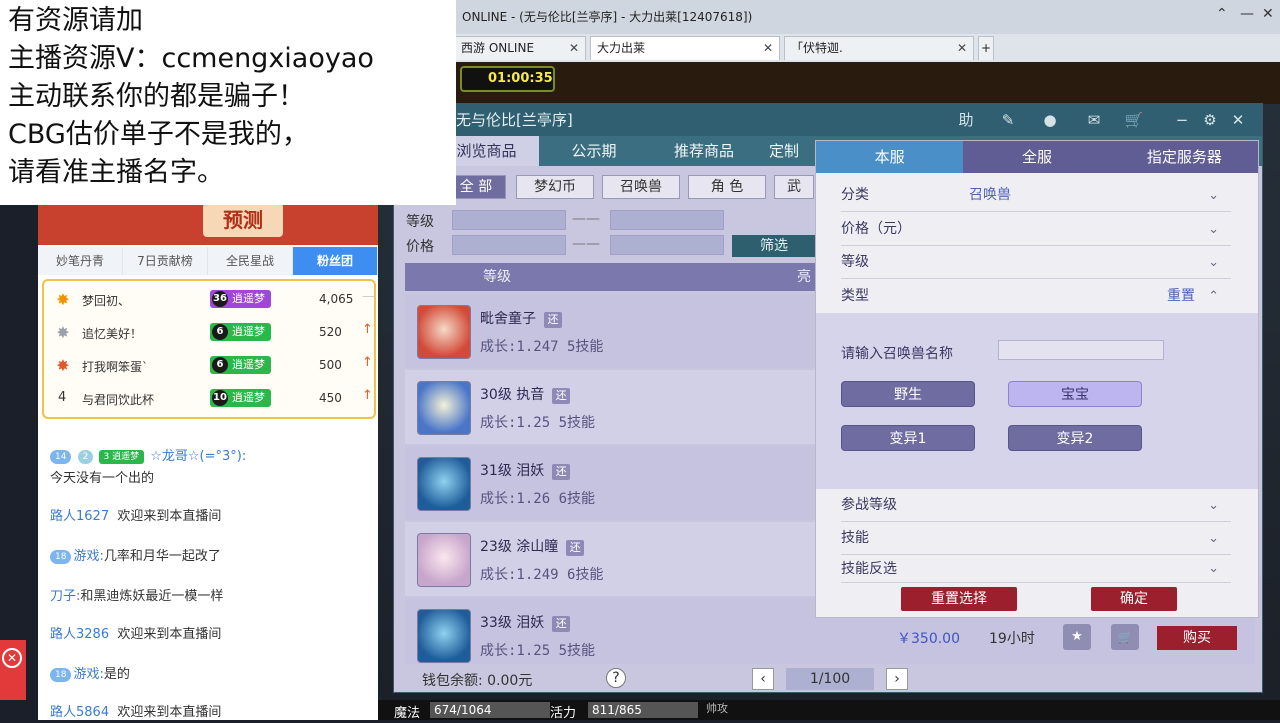 This screenshot has height=723, width=1280. What do you see at coordinates (990, 195) in the screenshot?
I see `row-value: 召唤兽` at bounding box center [990, 195].